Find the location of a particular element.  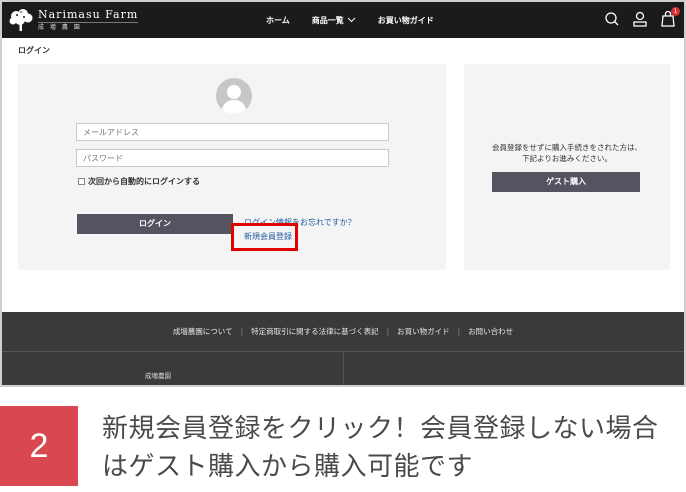

nav-shopping-guide: お買い物ガイド is located at coordinates (406, 20).